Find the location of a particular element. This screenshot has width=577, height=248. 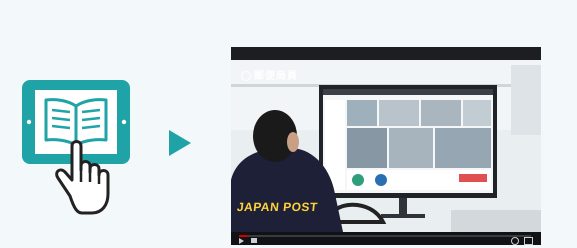

video-progress-bar is located at coordinates (385, 236).